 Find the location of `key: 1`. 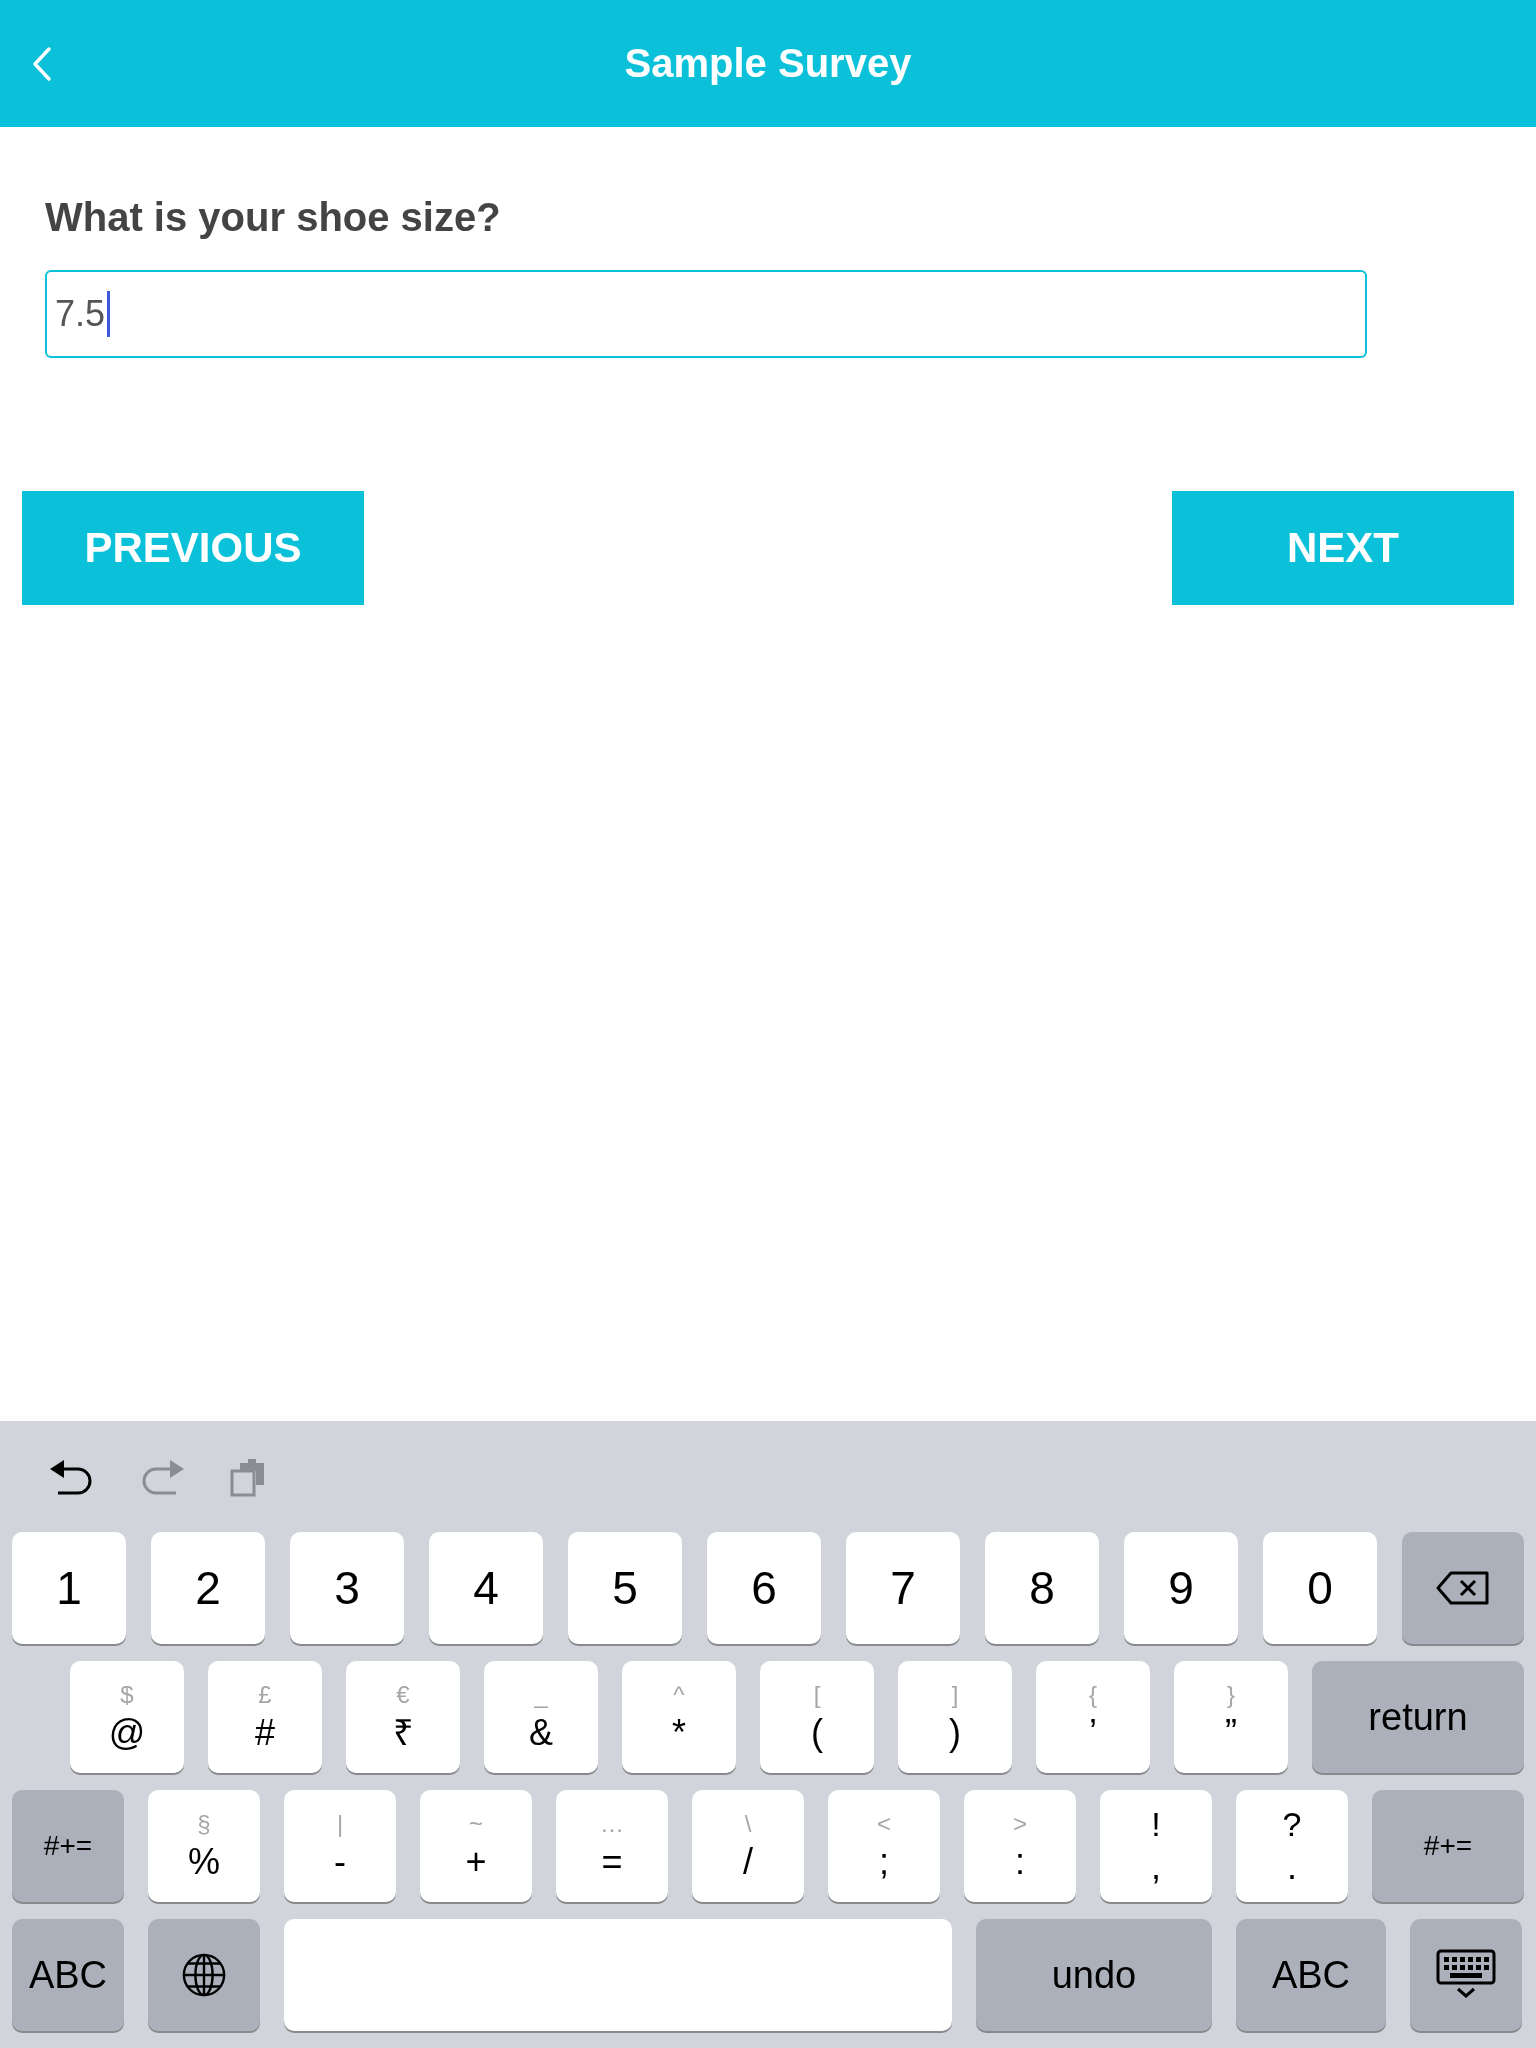

key: 1 is located at coordinates (69, 1588).